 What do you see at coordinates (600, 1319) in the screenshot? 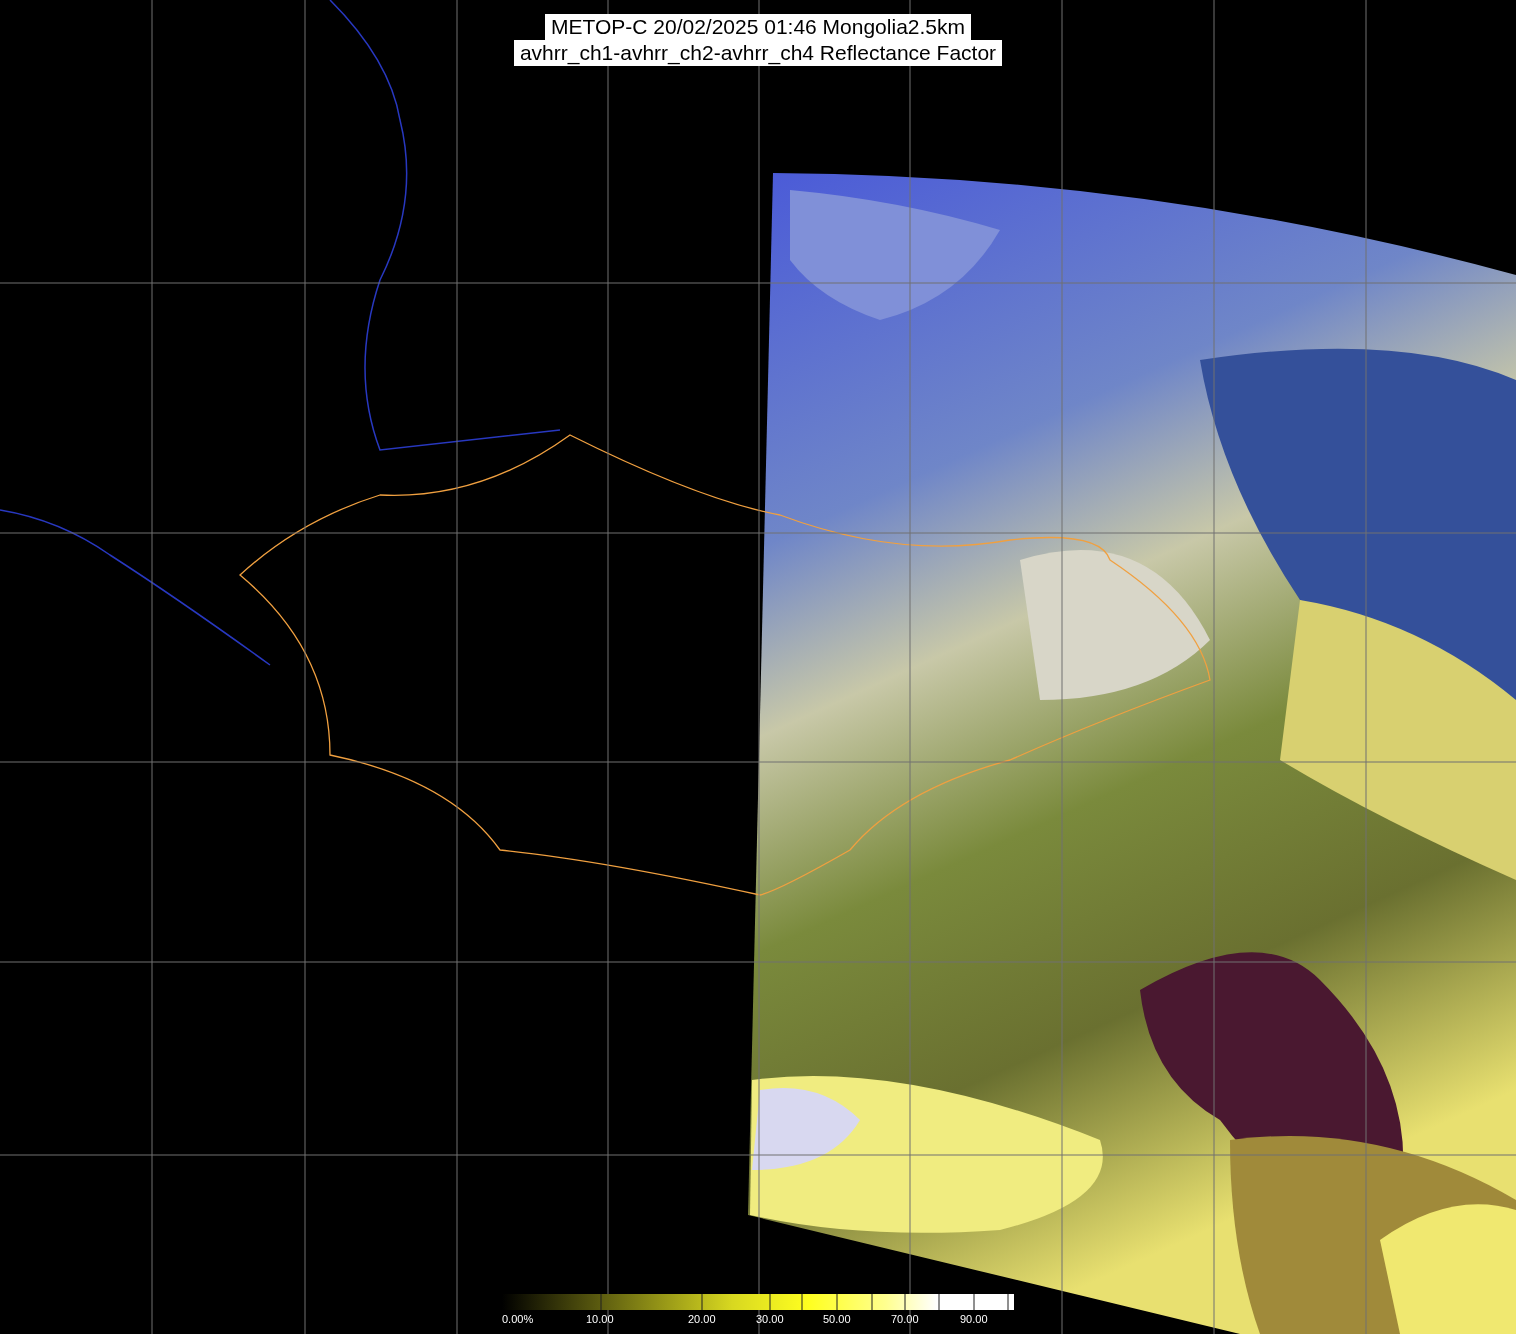
I see `colorbar-label: 10.00` at bounding box center [600, 1319].